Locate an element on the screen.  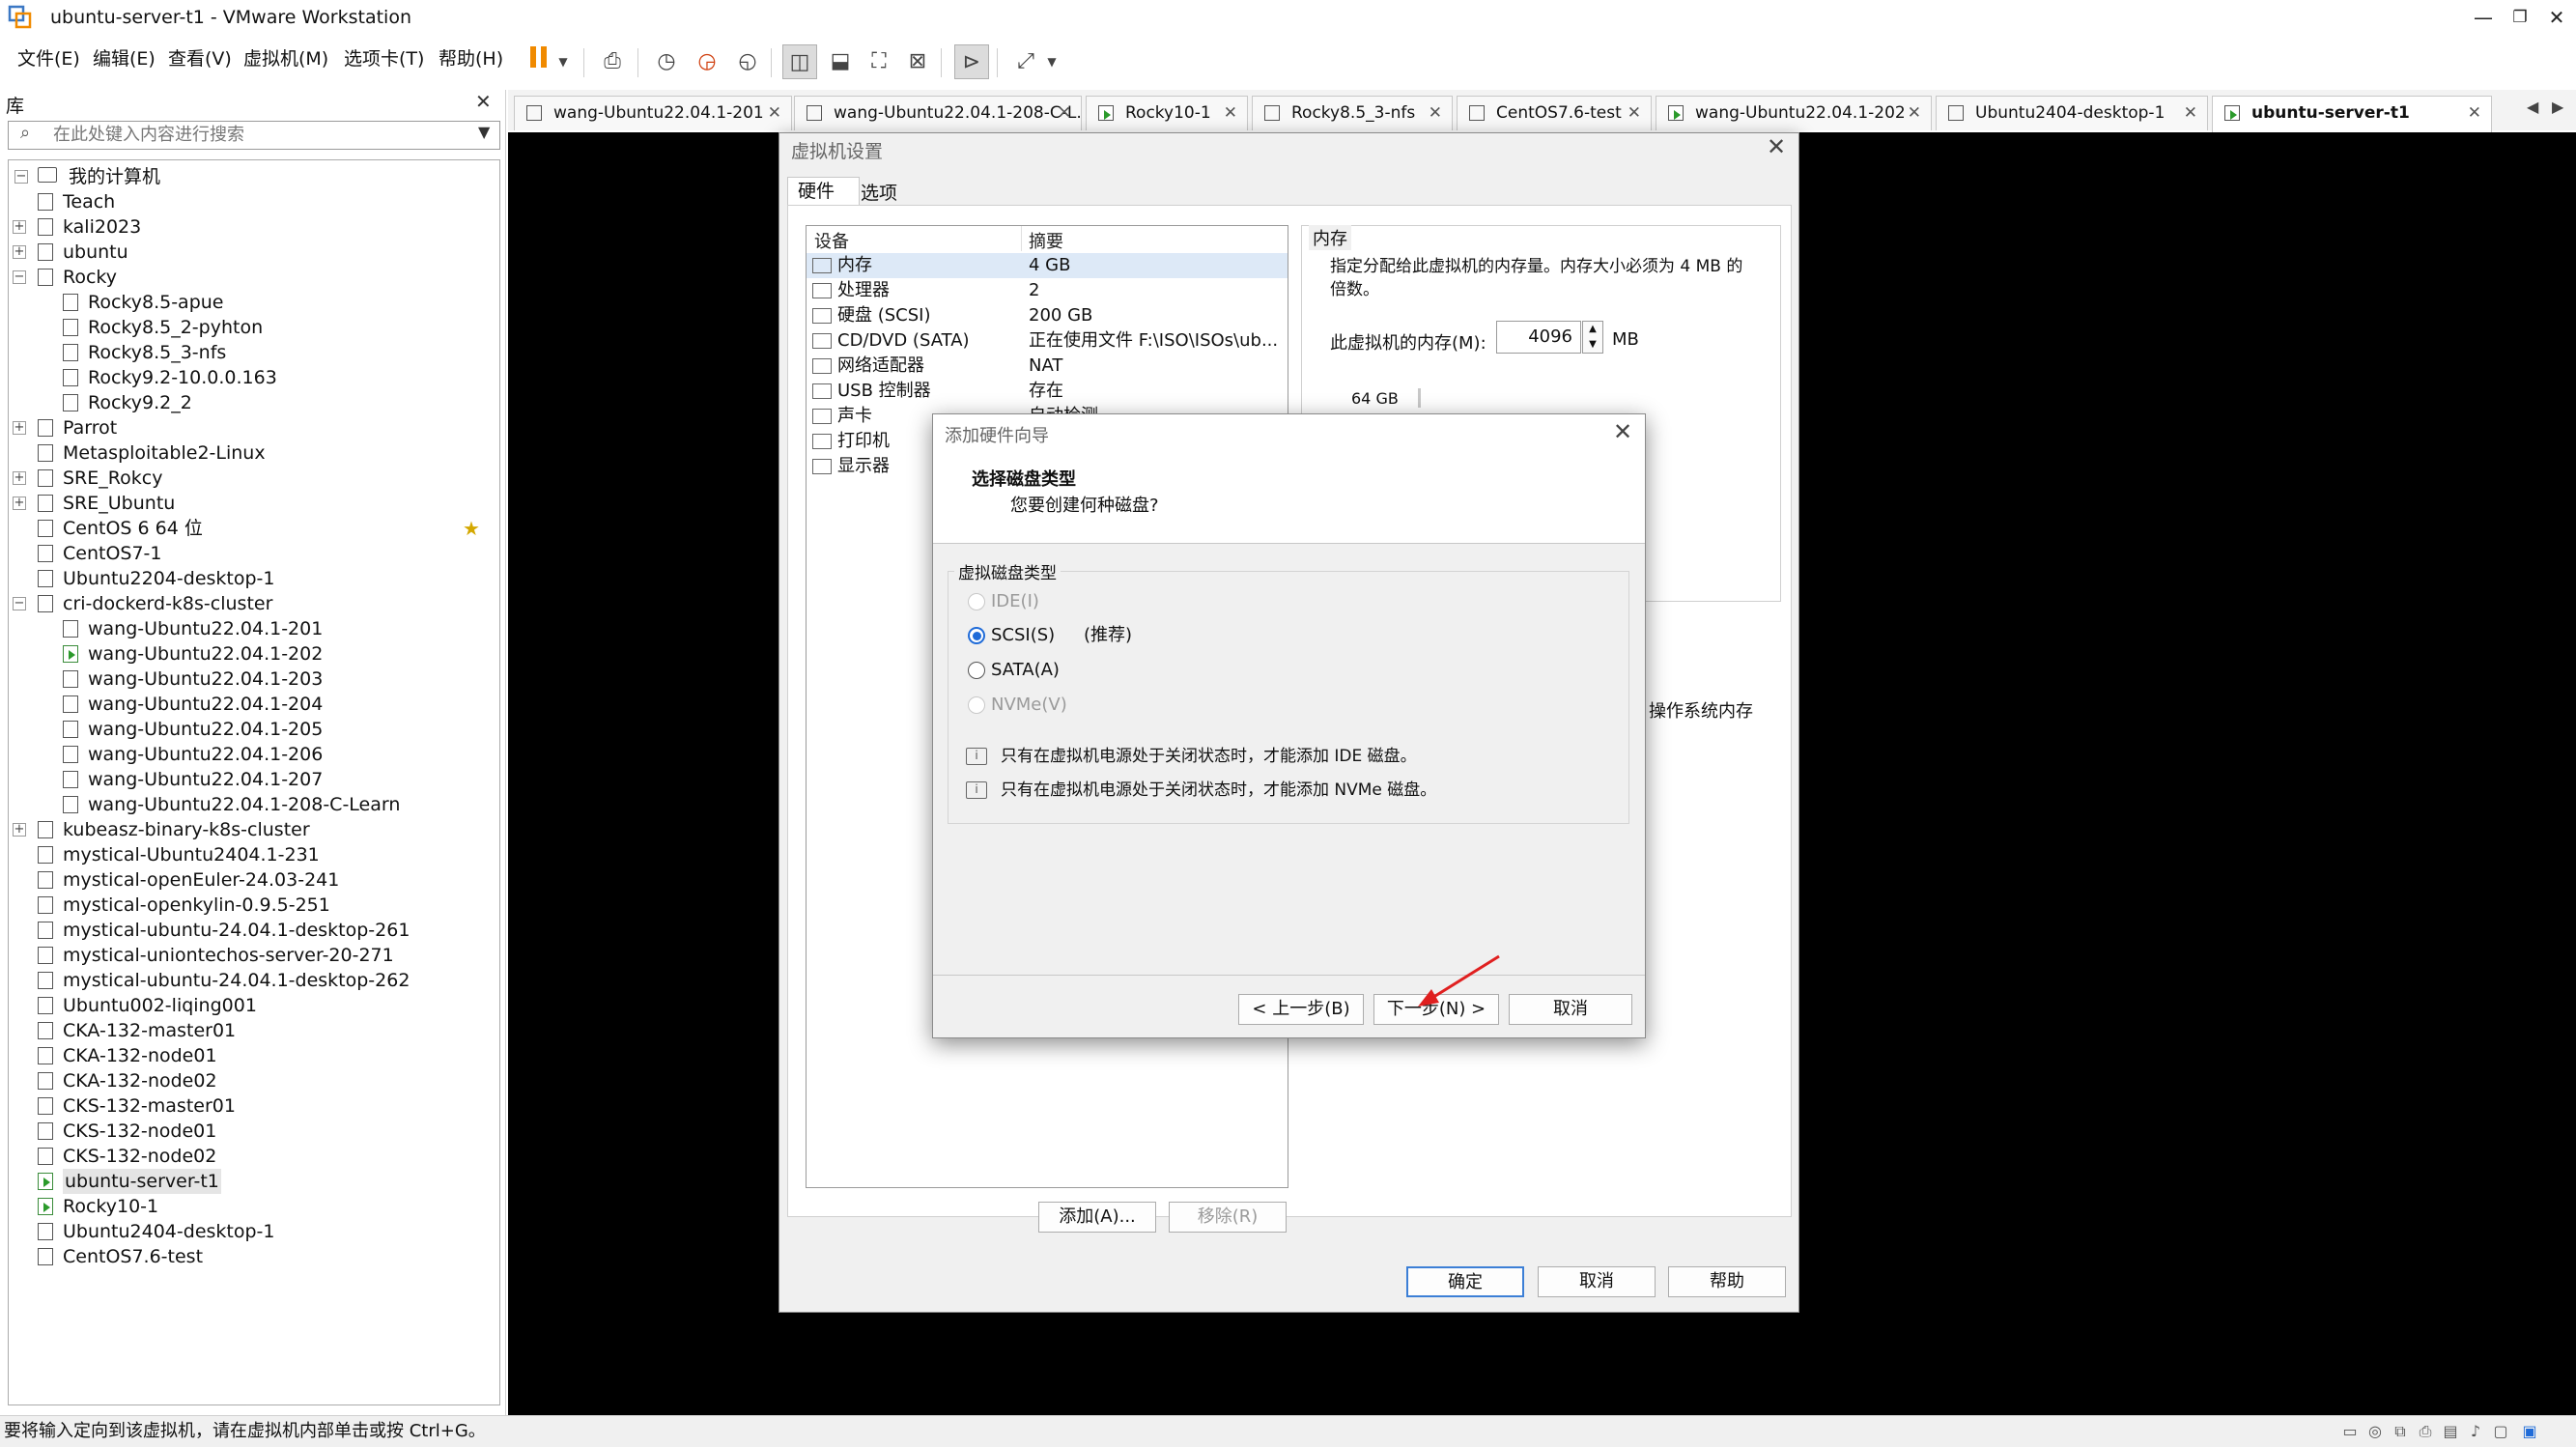
tree-item-label: Ubuntu002-liqing001 is located at coordinates (160, 1006).